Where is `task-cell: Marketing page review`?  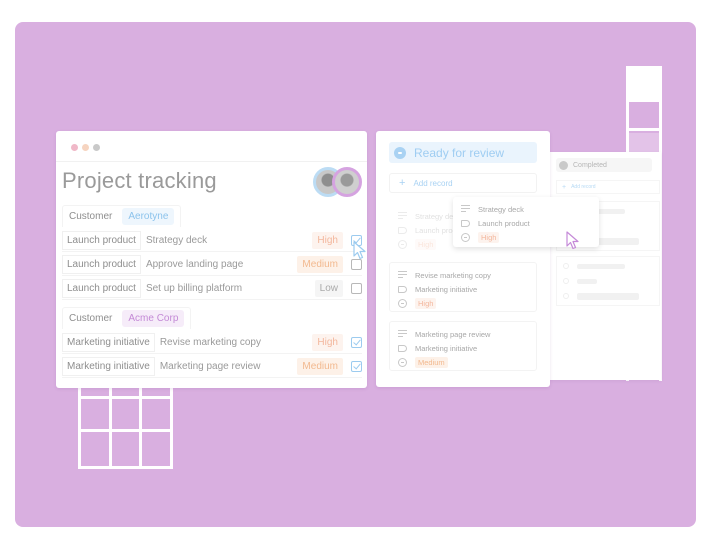
task-cell: Marketing page review is located at coordinates (229, 366).